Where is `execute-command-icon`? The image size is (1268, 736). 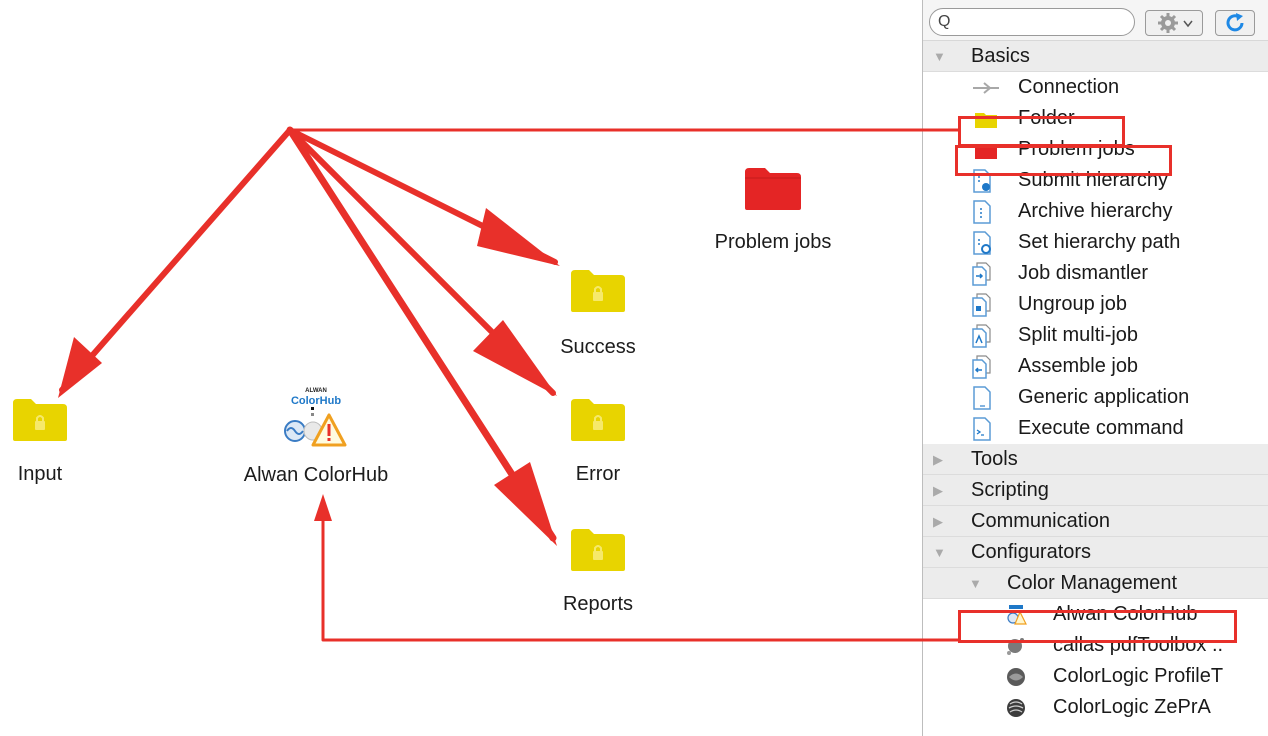 execute-command-icon is located at coordinates (982, 429).